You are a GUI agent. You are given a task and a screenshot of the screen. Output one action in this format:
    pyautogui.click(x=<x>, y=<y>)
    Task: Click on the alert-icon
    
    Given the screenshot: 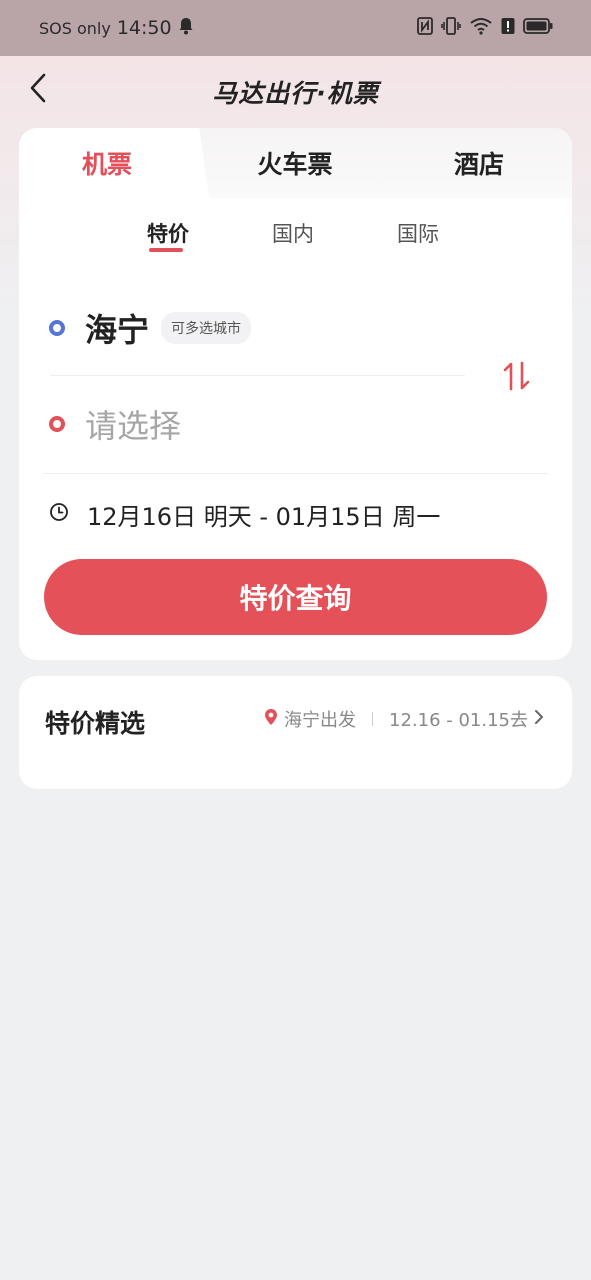 What is the action you would take?
    pyautogui.click(x=508, y=28)
    